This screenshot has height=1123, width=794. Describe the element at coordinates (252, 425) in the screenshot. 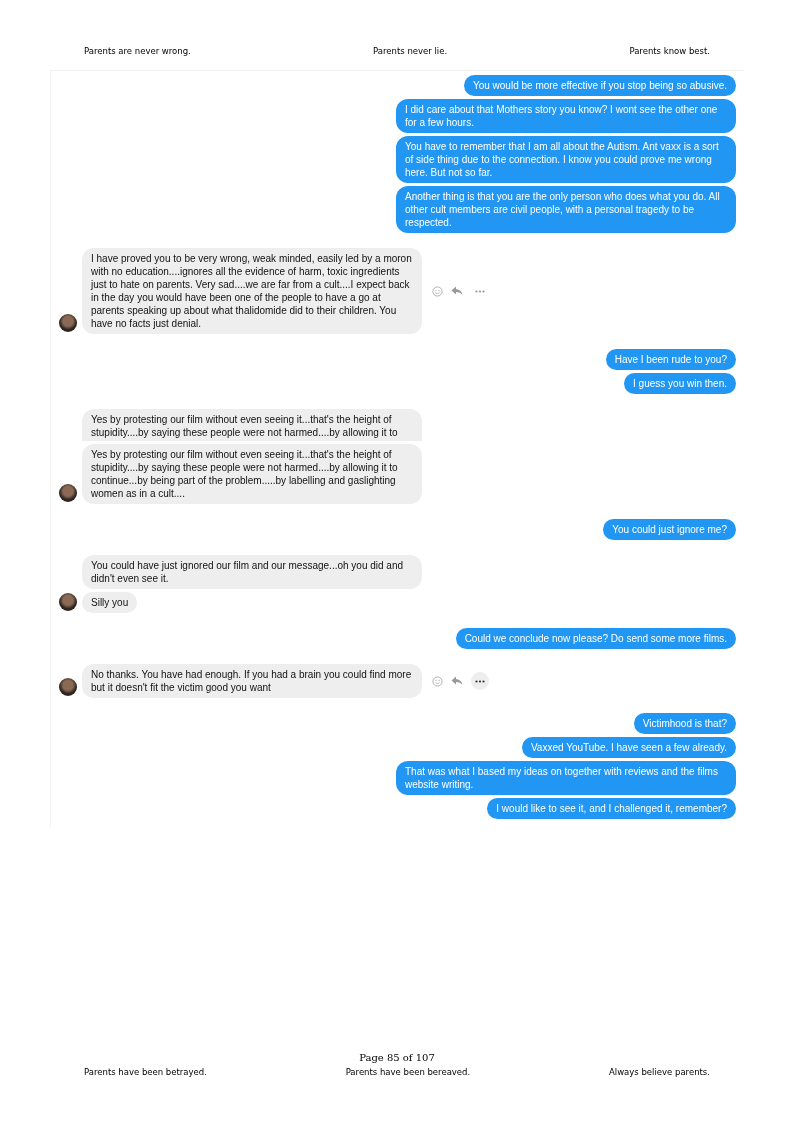

I see `message-bubble: Yes by protesting our film without even seeing it...that's the height of stupidity....by saying these people were not harmed....by allowing it to` at that location.